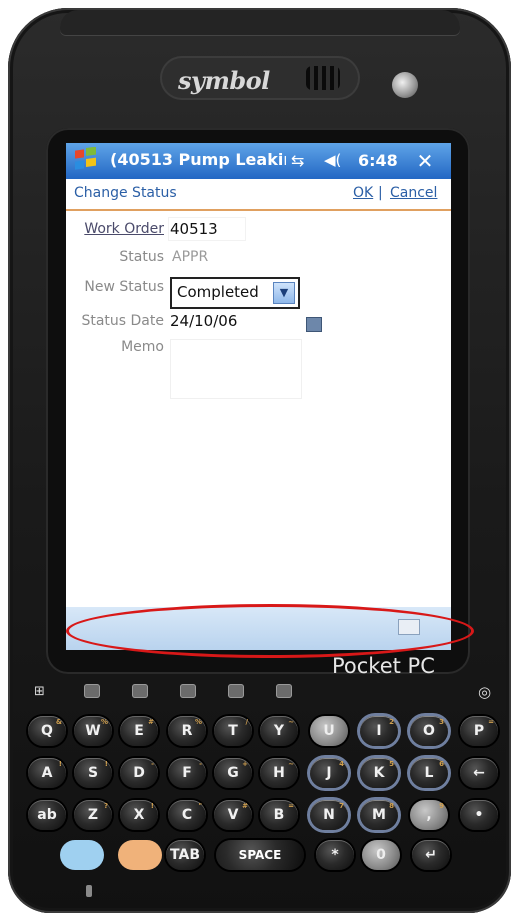 This screenshot has width=519, height=919. What do you see at coordinates (260, 855) in the screenshot?
I see `key-space: SPACE` at bounding box center [260, 855].